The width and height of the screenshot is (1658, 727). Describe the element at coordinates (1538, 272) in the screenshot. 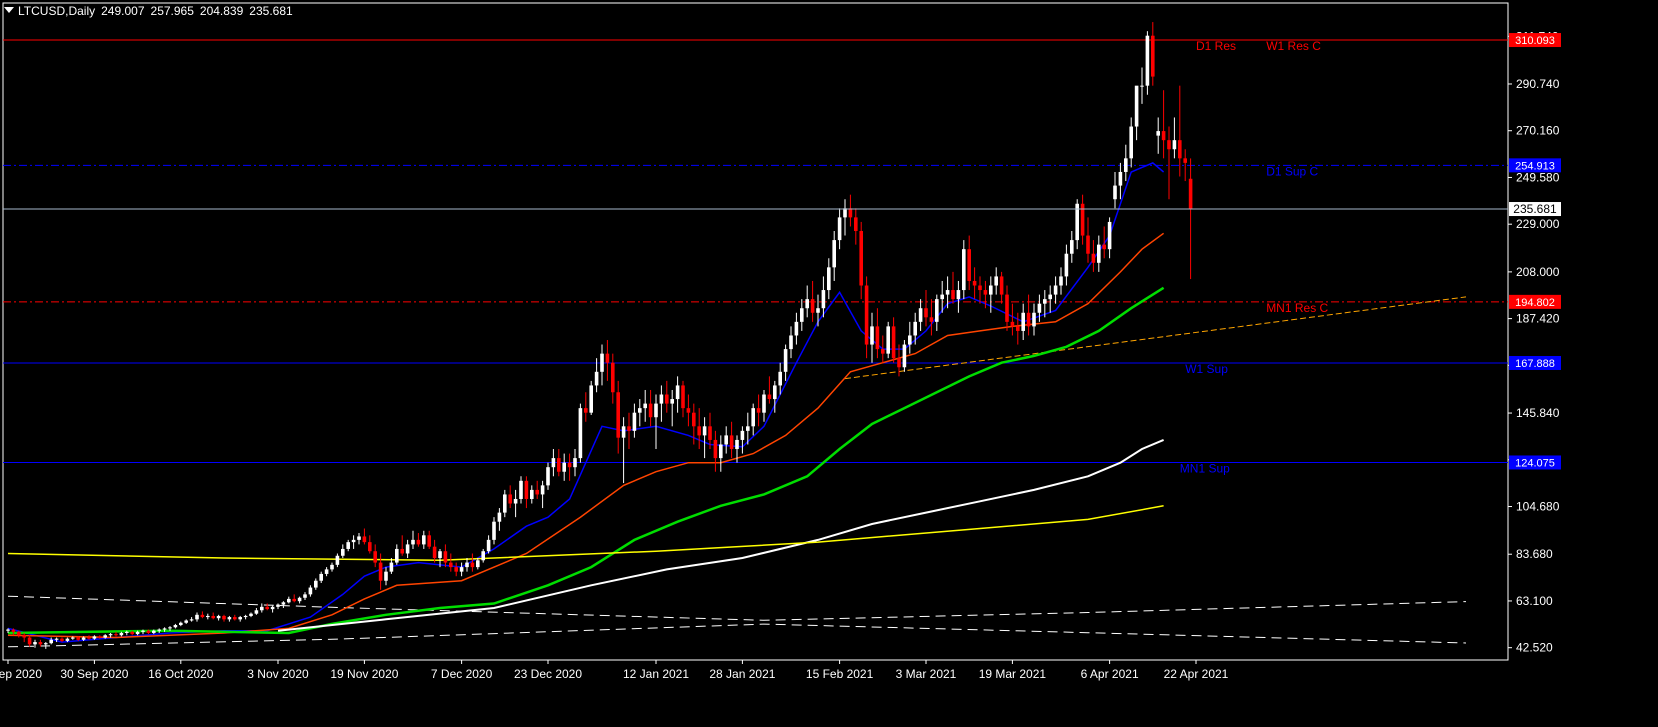

I see `y-tick-label: 208.000` at that location.